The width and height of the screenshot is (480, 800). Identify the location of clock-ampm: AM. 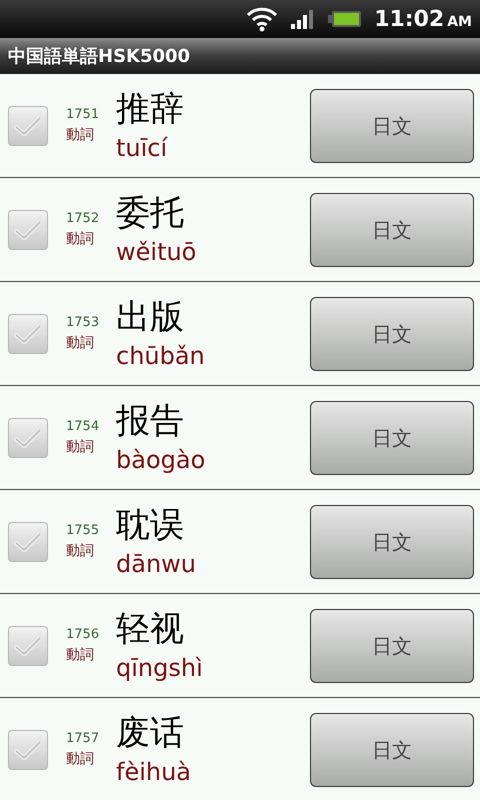
(459, 22).